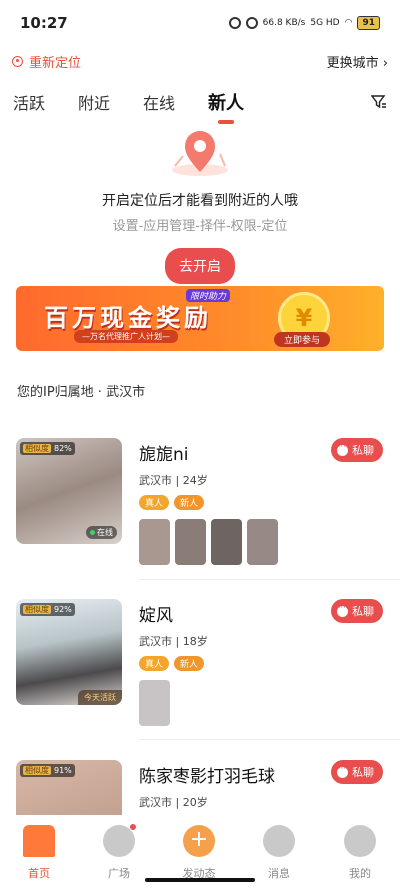  Describe the element at coordinates (101, 532) in the screenshot. I see `online-status: 在线` at that location.